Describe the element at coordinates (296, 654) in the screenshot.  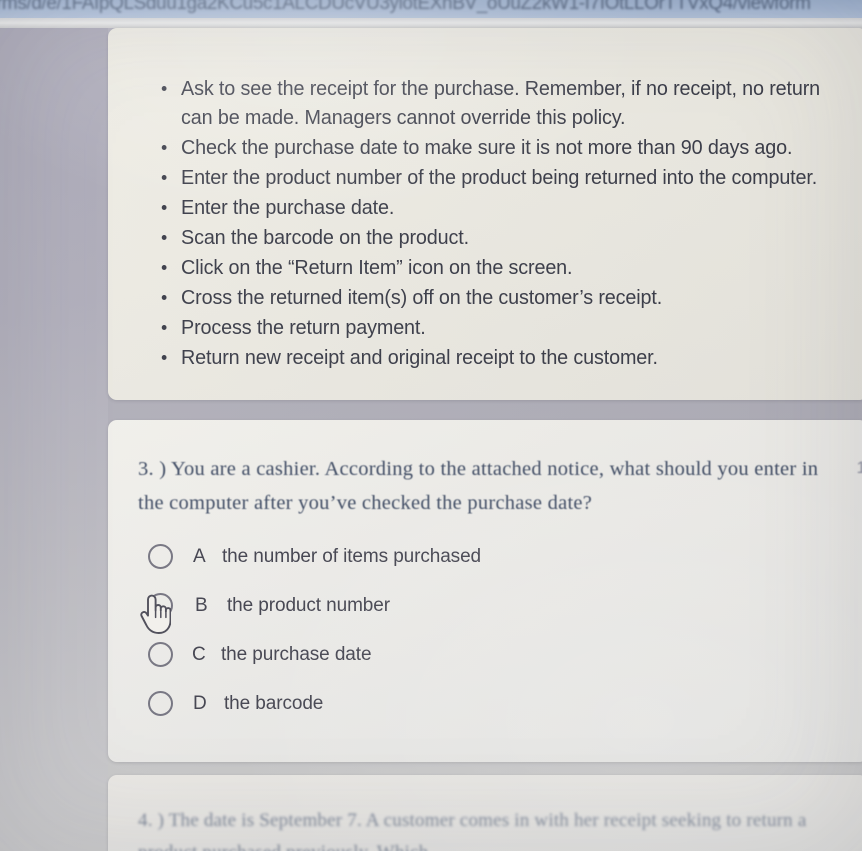
I see `option-c-label: the purchase date` at that location.